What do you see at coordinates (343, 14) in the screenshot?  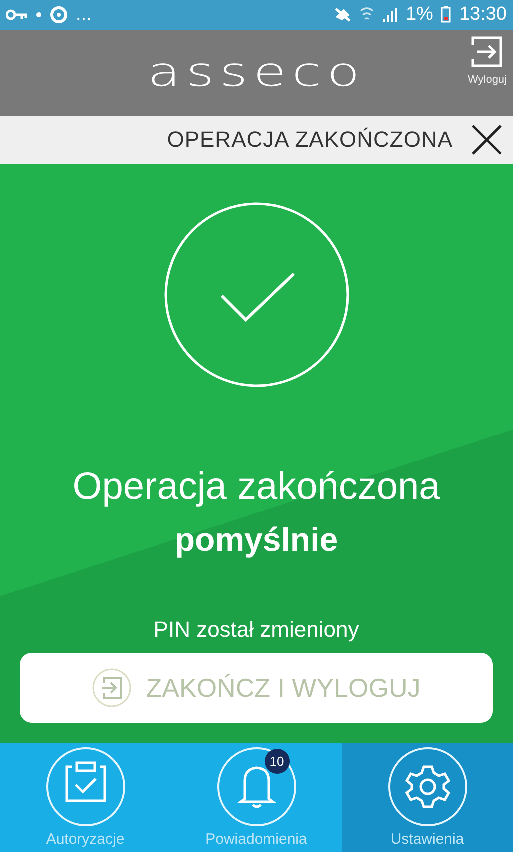 I see `mute-icon` at bounding box center [343, 14].